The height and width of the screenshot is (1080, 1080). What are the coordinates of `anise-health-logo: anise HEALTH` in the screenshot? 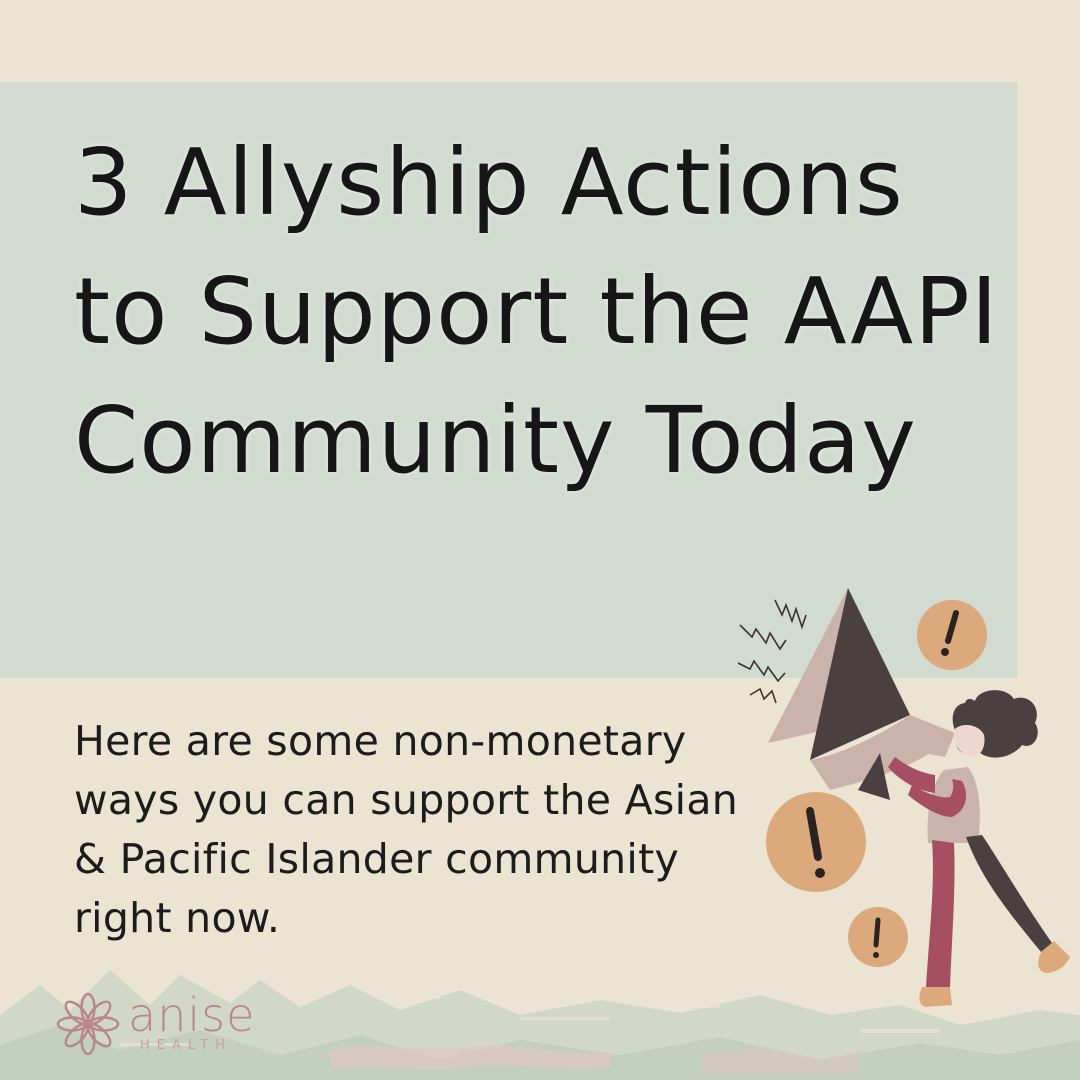 It's located at (167, 1024).